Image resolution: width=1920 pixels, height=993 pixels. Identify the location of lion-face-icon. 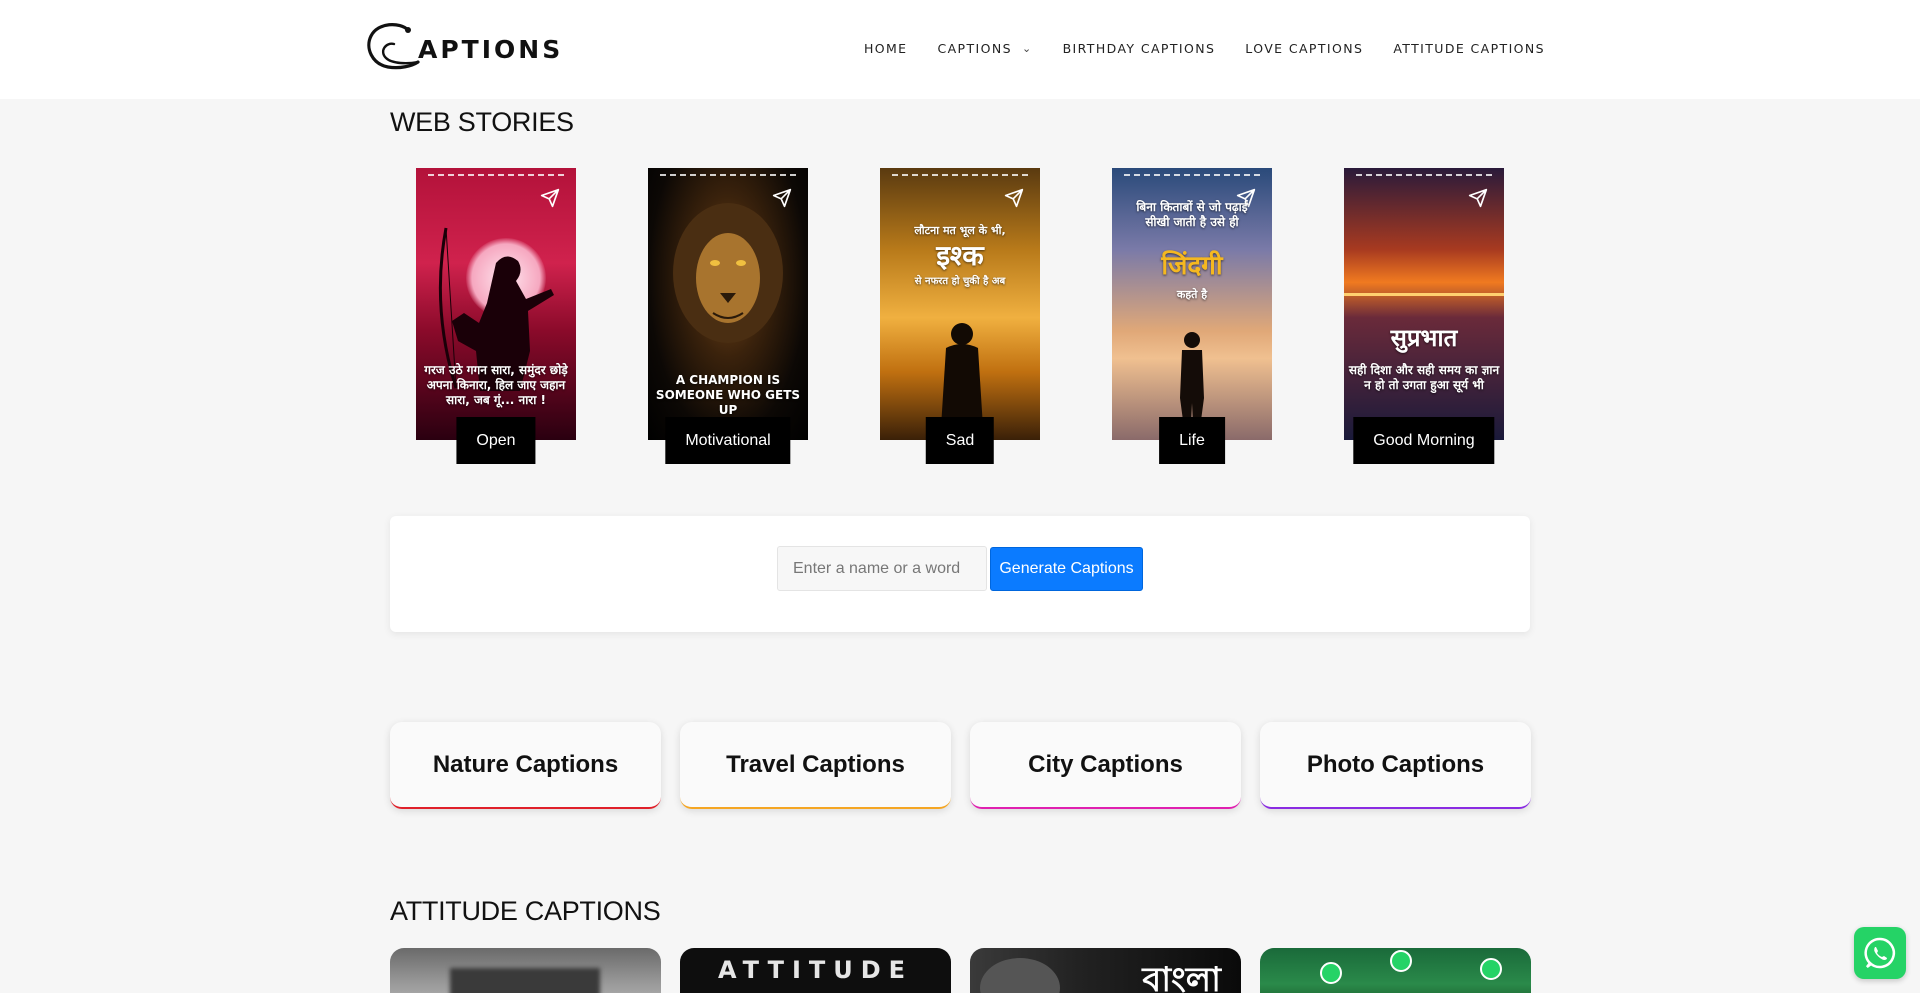
(728, 273).